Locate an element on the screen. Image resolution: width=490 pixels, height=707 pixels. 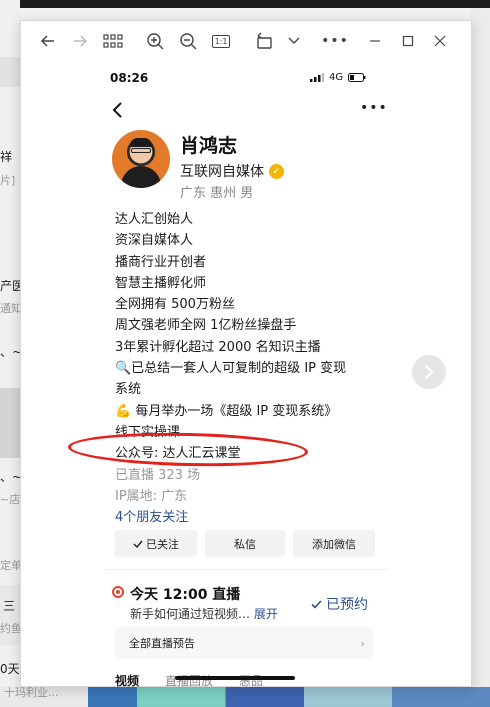
bio-line: 资深自媒体人 is located at coordinates (154, 241).